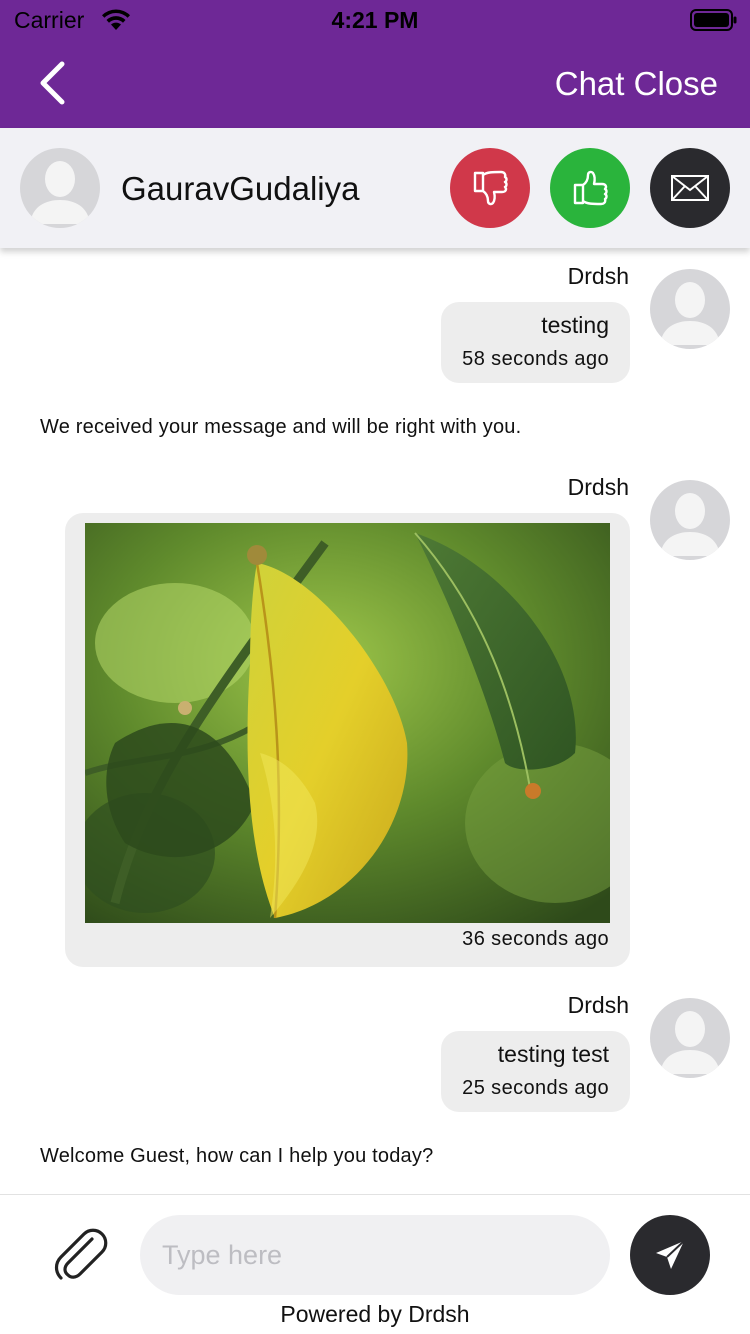 The width and height of the screenshot is (750, 1334). Describe the element at coordinates (713, 20) in the screenshot. I see `battery-icon` at that location.